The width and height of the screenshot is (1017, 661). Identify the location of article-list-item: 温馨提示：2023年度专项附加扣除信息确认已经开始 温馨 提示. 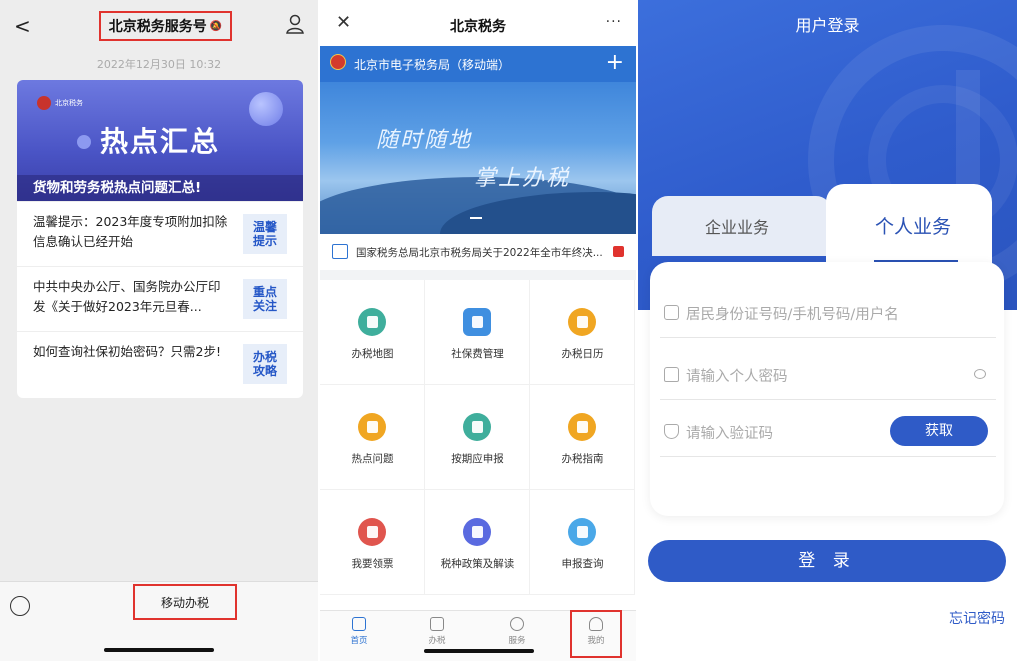
(160, 232).